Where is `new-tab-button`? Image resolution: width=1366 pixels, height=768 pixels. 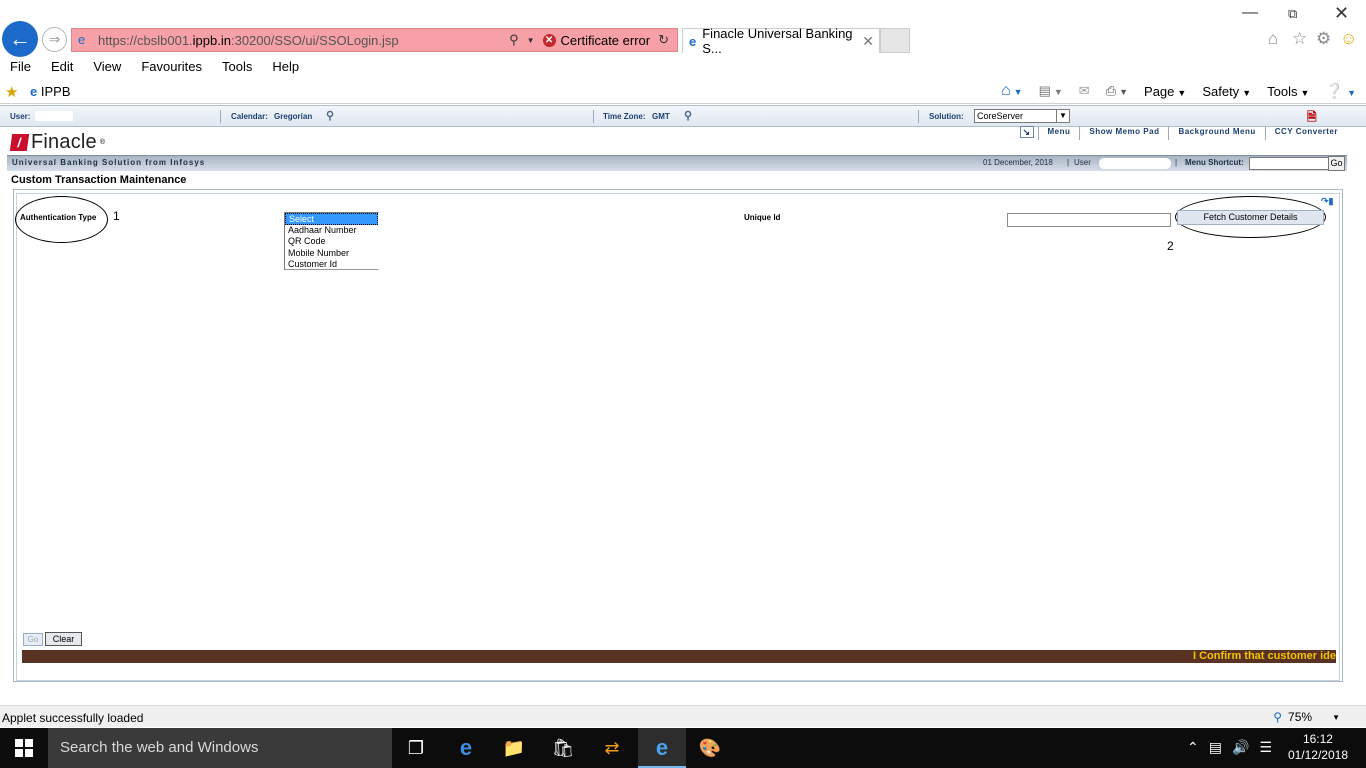
new-tab-button is located at coordinates (895, 40).